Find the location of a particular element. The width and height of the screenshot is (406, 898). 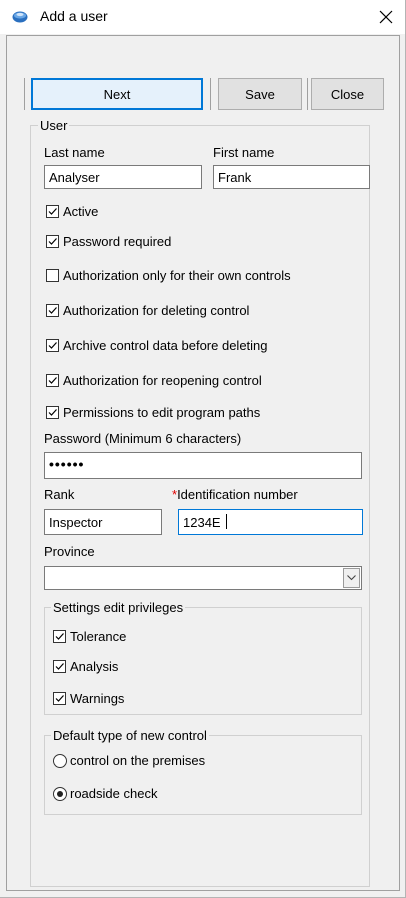

password-field: •••••• is located at coordinates (203, 465).